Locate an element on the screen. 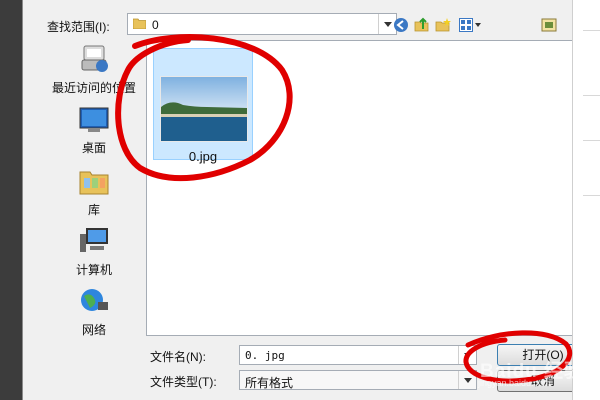 The height and width of the screenshot is (400, 600). place-label: 网络 is located at coordinates (93, 330).